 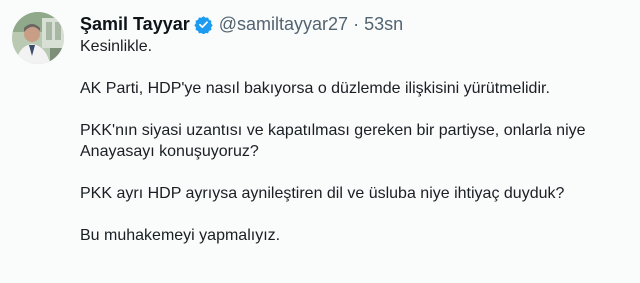 What do you see at coordinates (203, 25) in the screenshot?
I see `verified-badge-icon` at bounding box center [203, 25].